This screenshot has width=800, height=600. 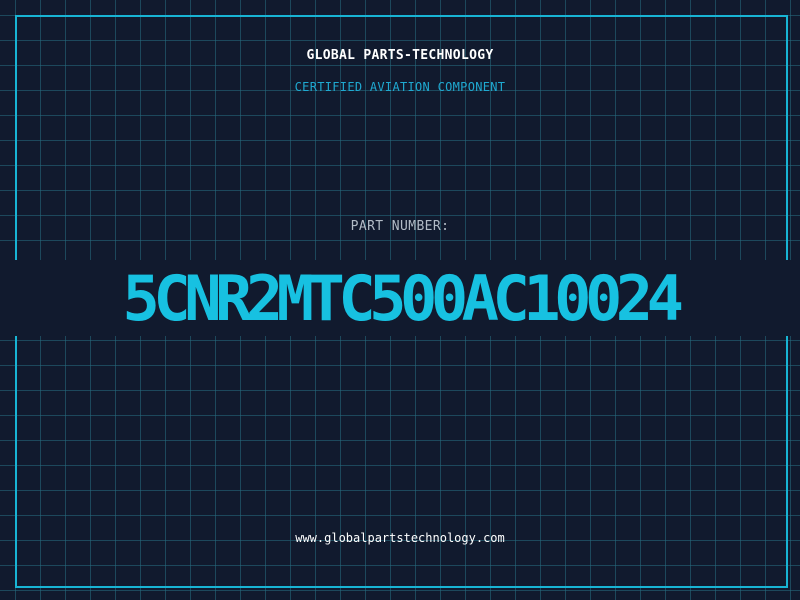 I want to click on company-name: GLOBAL PARTS-TECHNOLOGY, so click(x=400, y=55).